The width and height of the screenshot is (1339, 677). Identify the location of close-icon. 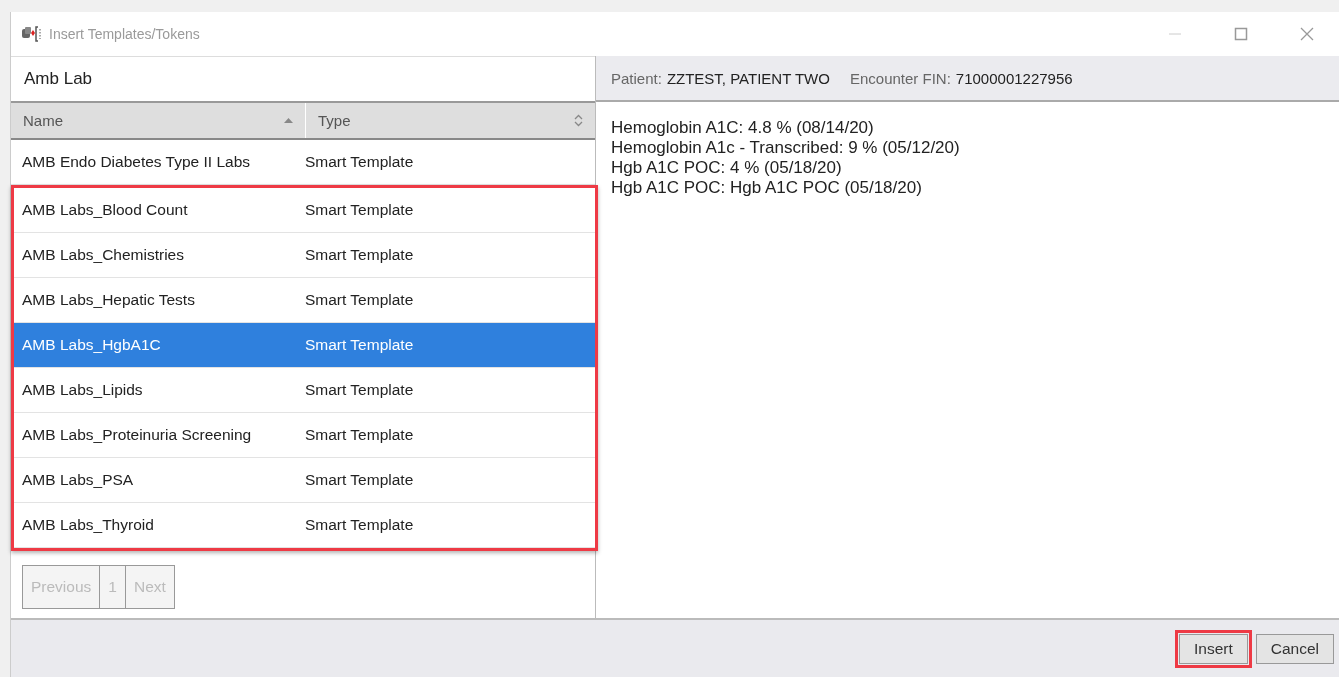
(1307, 34).